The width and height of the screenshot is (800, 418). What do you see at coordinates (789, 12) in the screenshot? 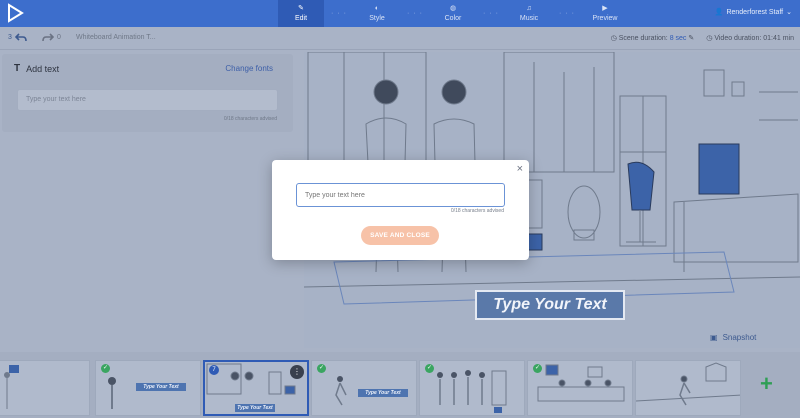
I see `chevron-down-icon: ⌄` at bounding box center [789, 12].